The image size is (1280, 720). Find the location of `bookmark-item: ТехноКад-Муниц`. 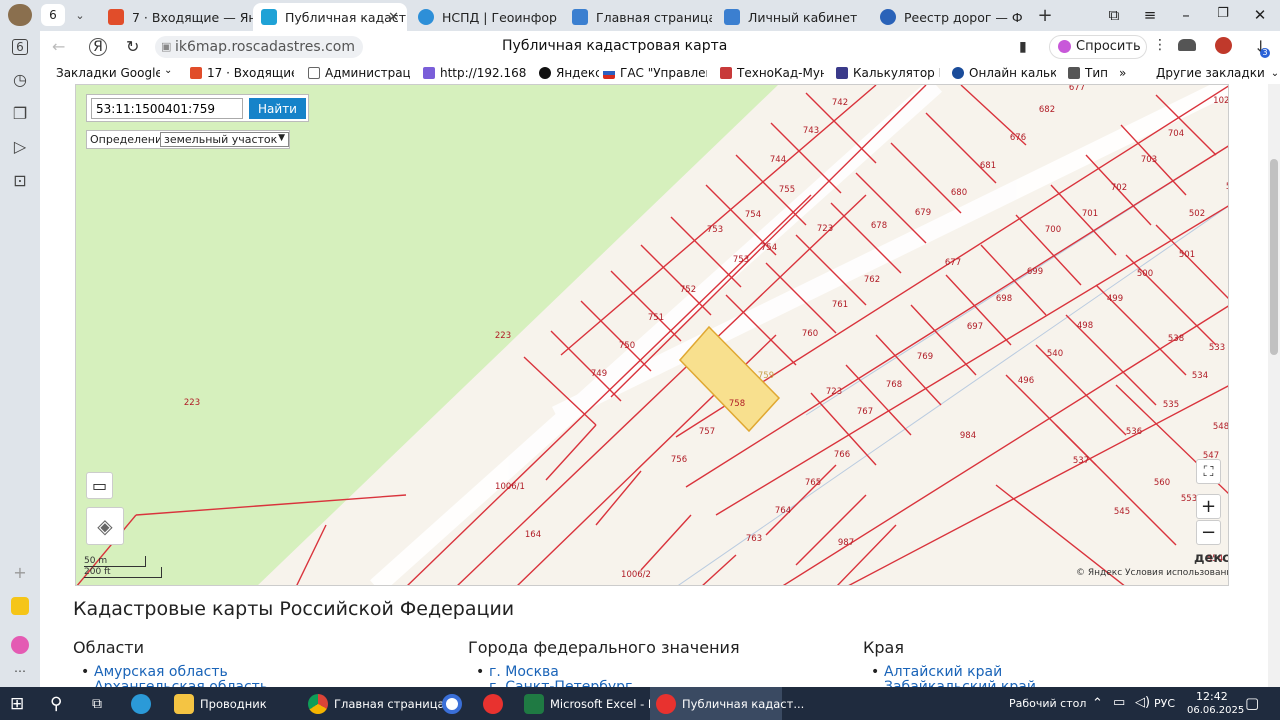

bookmark-item: ТехноКад-Муниц is located at coordinates (772, 73).